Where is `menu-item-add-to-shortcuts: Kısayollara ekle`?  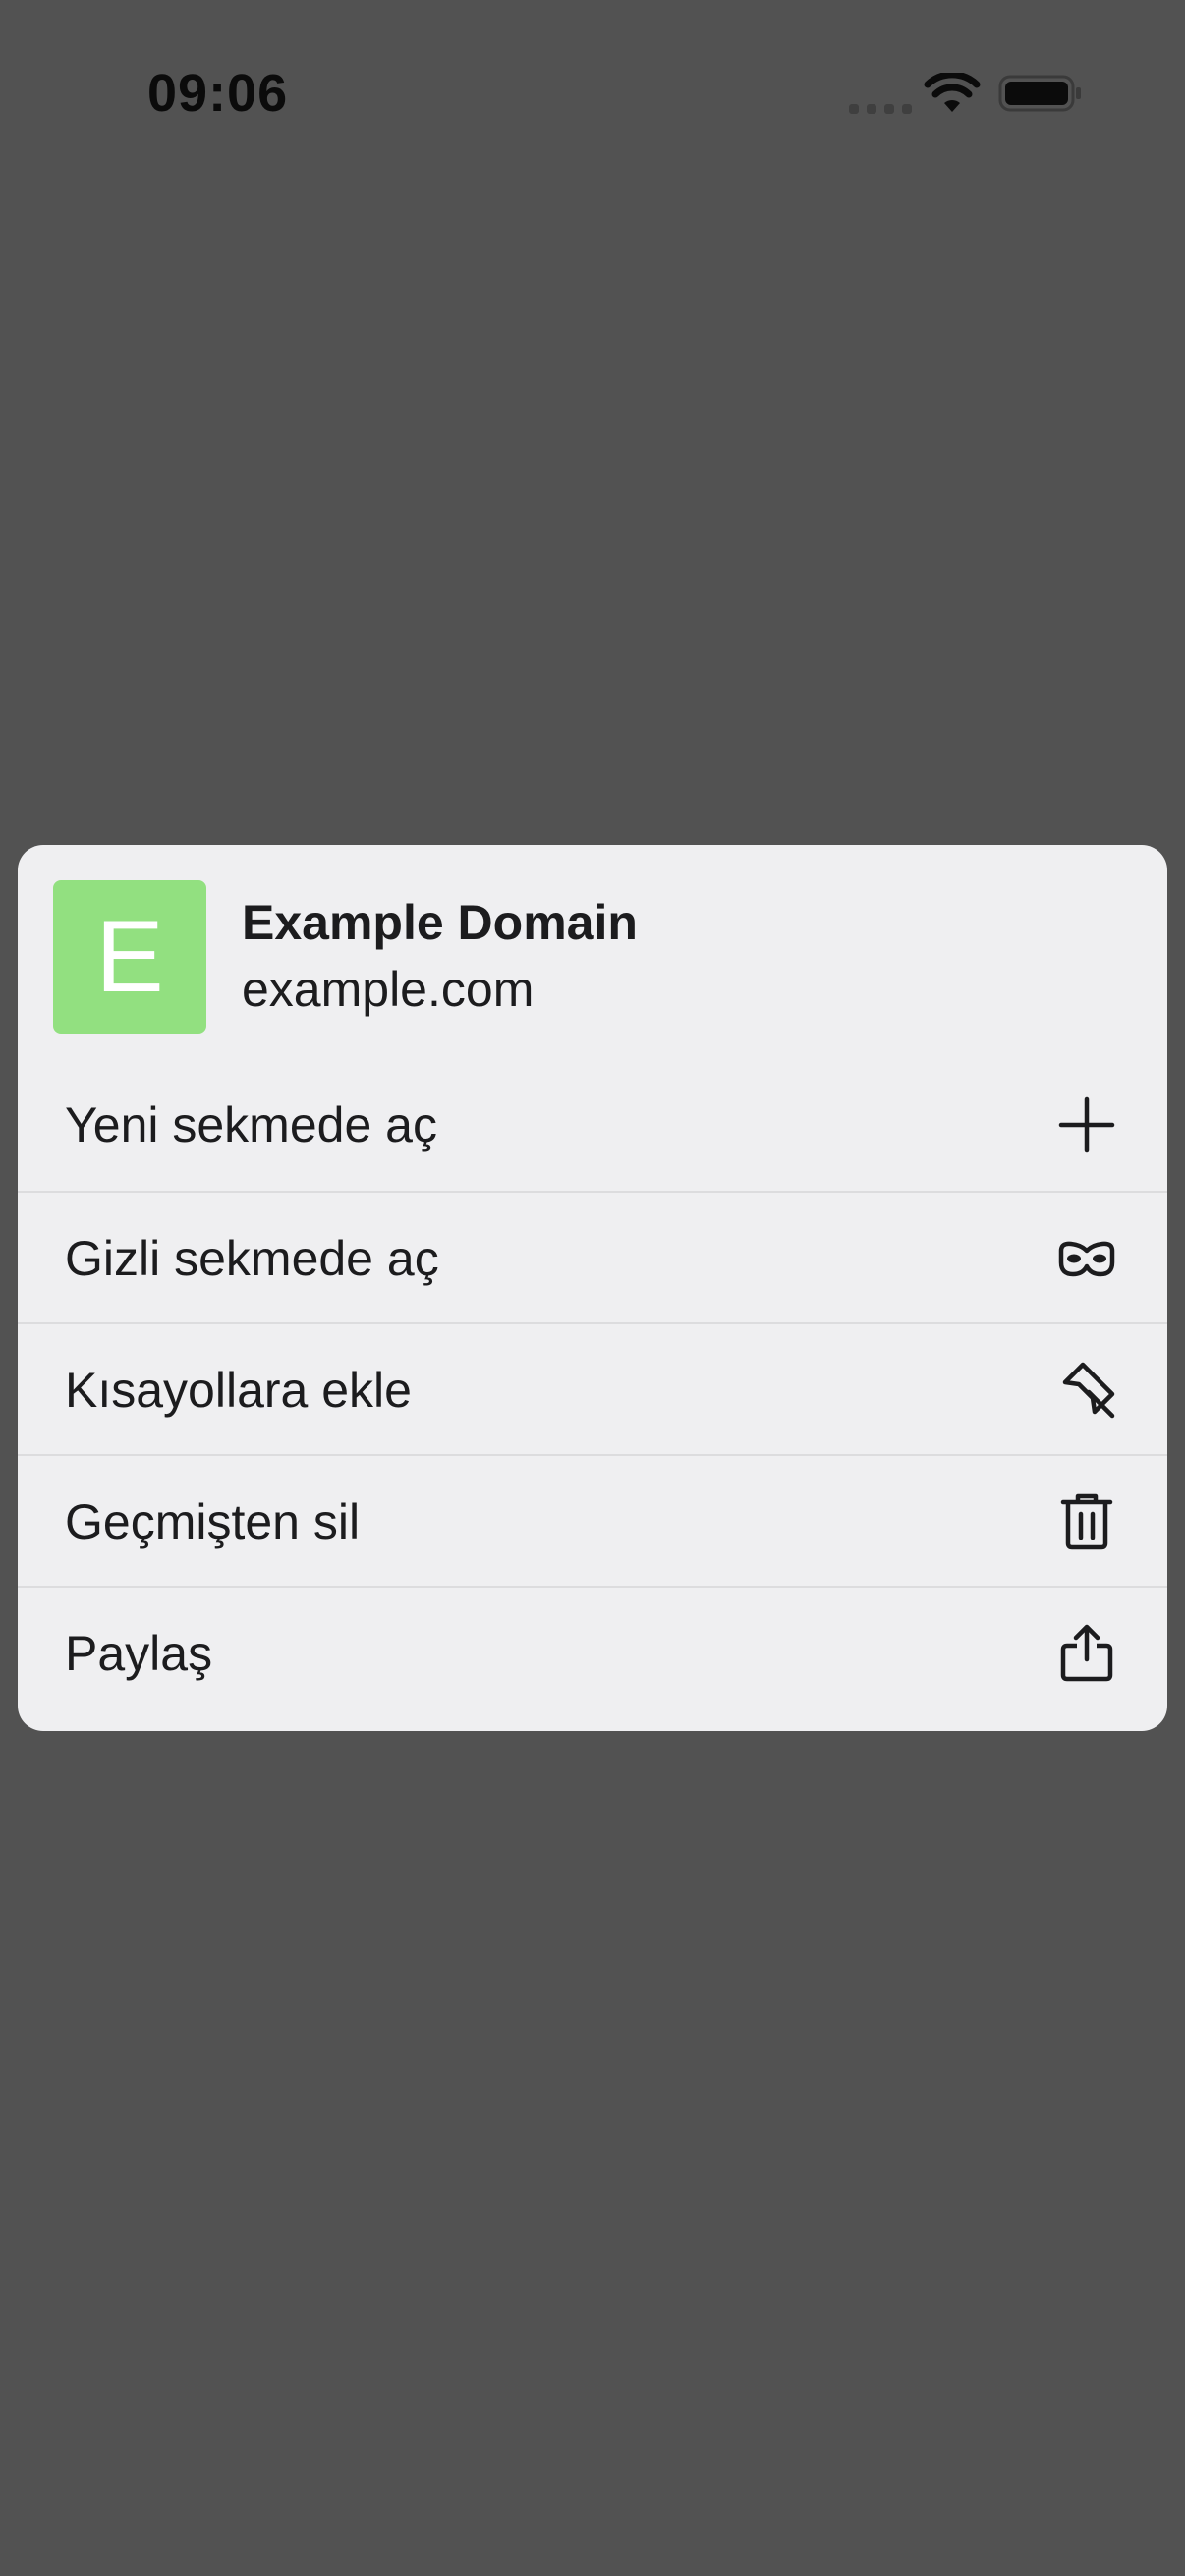
menu-item-add-to-shortcuts: Kısayollara ekle is located at coordinates (592, 1388).